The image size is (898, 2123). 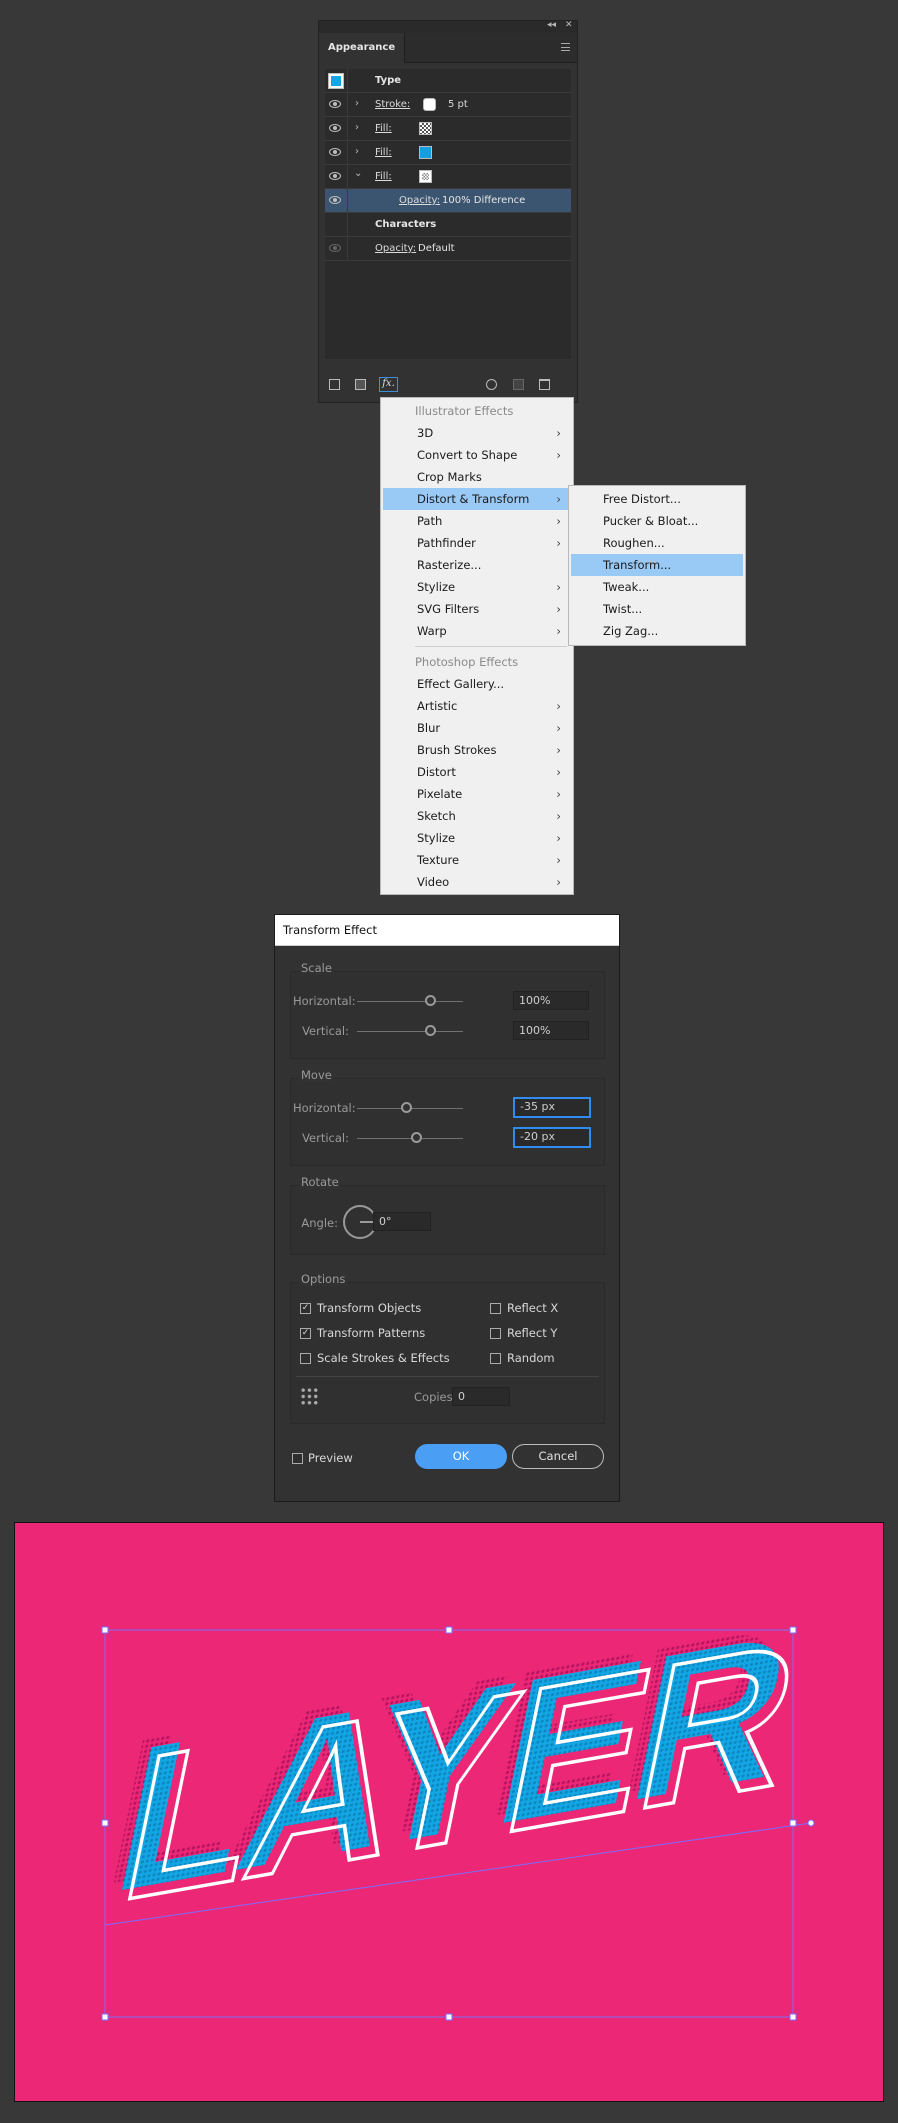 What do you see at coordinates (532, 1308) in the screenshot?
I see `reflect-x-label: Reflect X` at bounding box center [532, 1308].